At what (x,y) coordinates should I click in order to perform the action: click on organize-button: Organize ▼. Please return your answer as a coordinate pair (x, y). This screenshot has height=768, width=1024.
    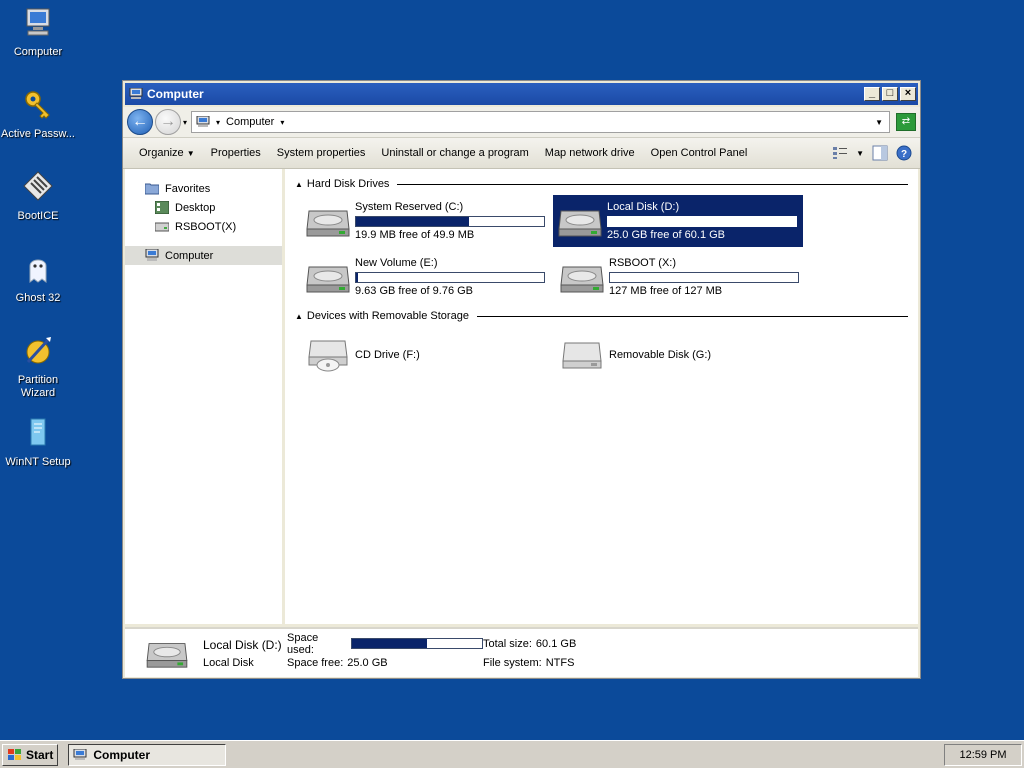
    Looking at the image, I should click on (167, 153).